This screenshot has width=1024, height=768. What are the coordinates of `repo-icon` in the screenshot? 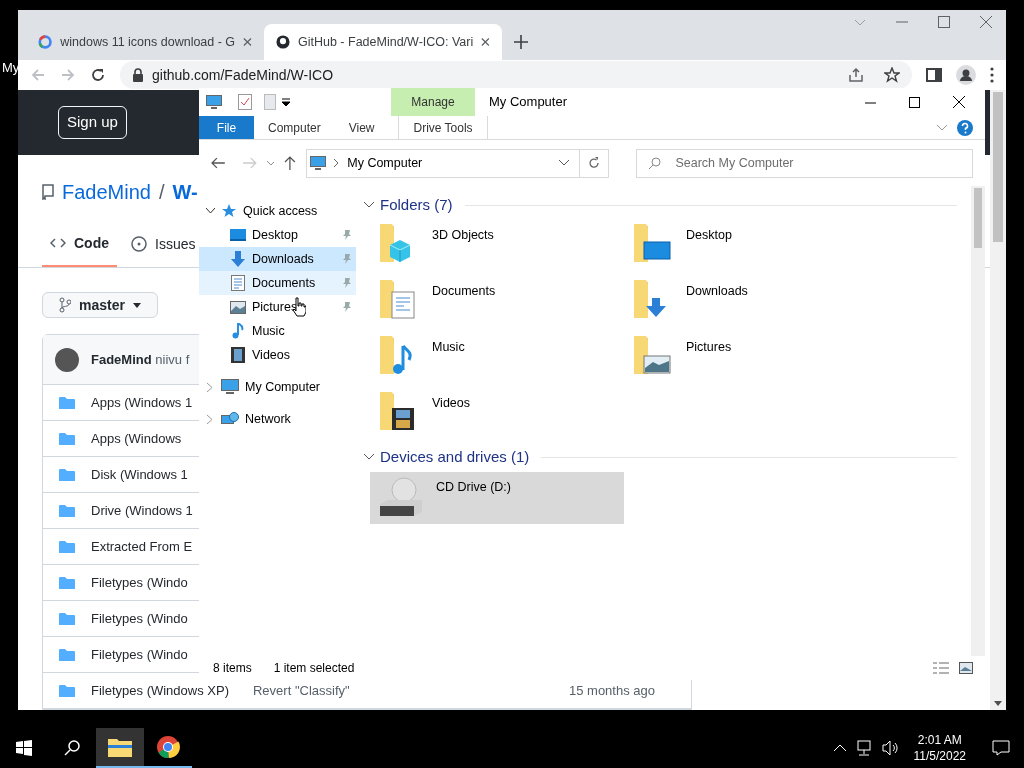 It's located at (48, 192).